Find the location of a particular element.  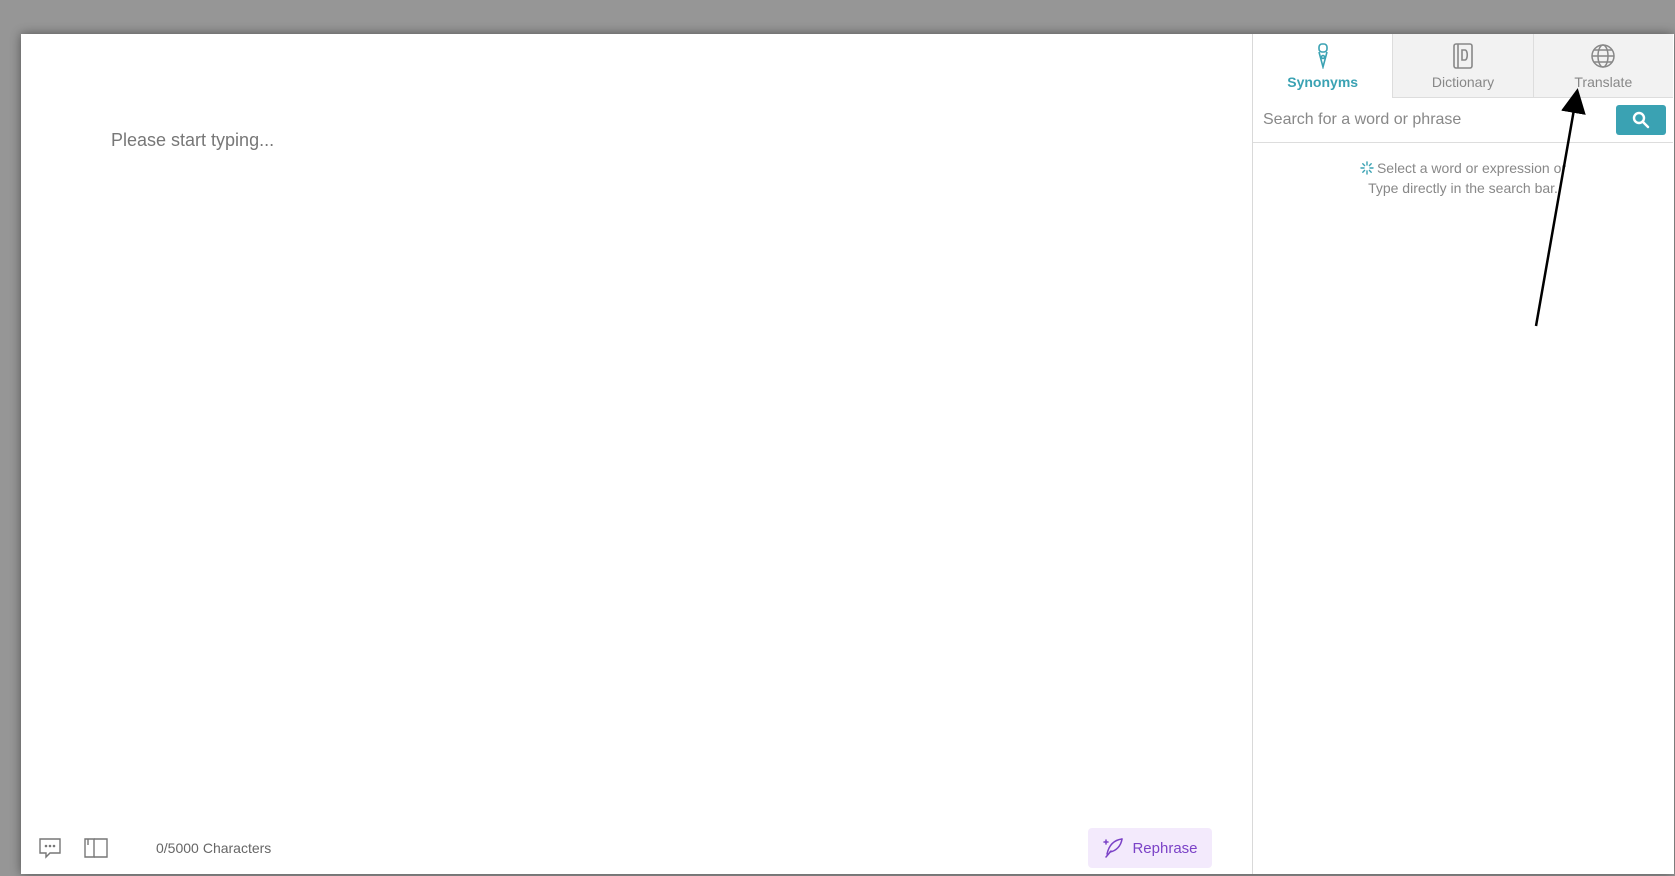

open-book-icon is located at coordinates (96, 848).